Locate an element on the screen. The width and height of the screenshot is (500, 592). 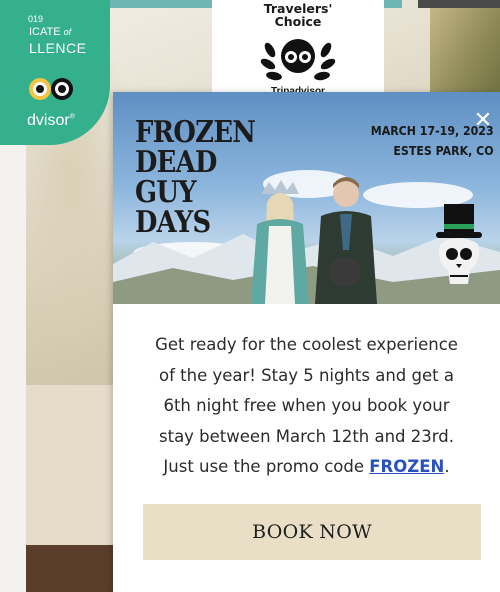
badge-brand-word: dvisor is located at coordinates (48, 120).